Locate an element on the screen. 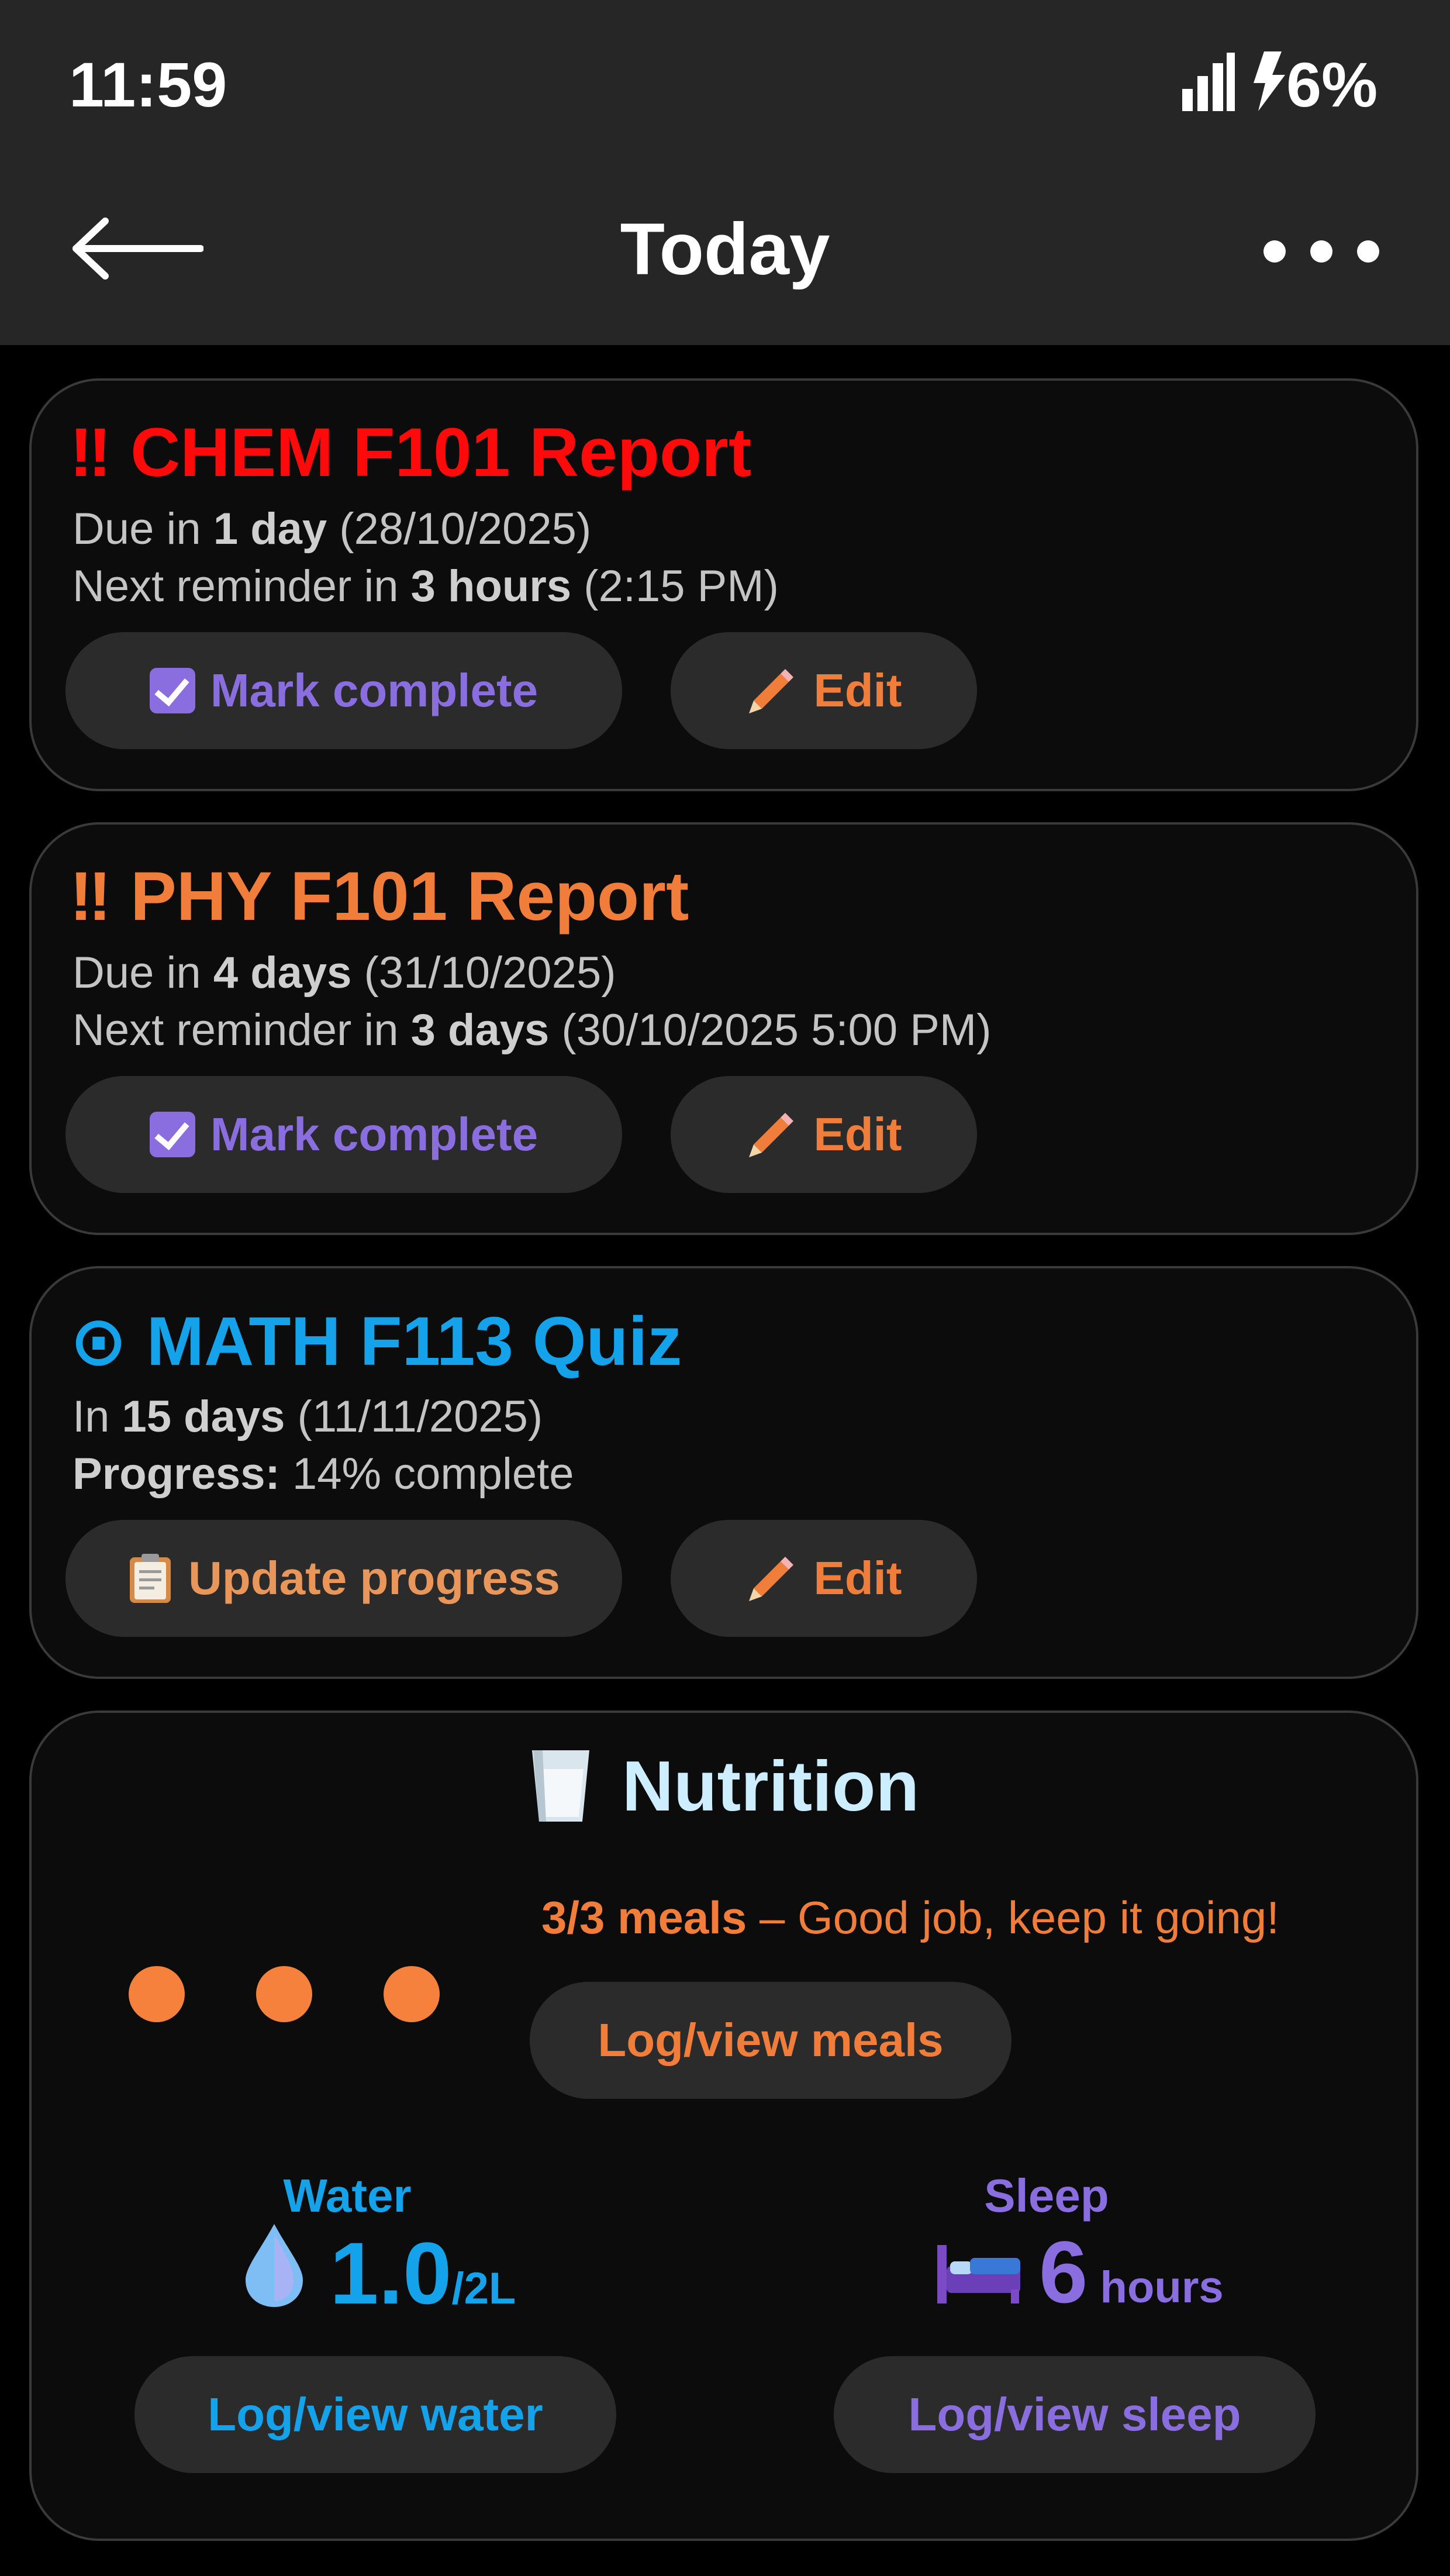 The height and width of the screenshot is (2576, 1450). task-title: ‼ CHEM F101 Report is located at coordinates (411, 453).